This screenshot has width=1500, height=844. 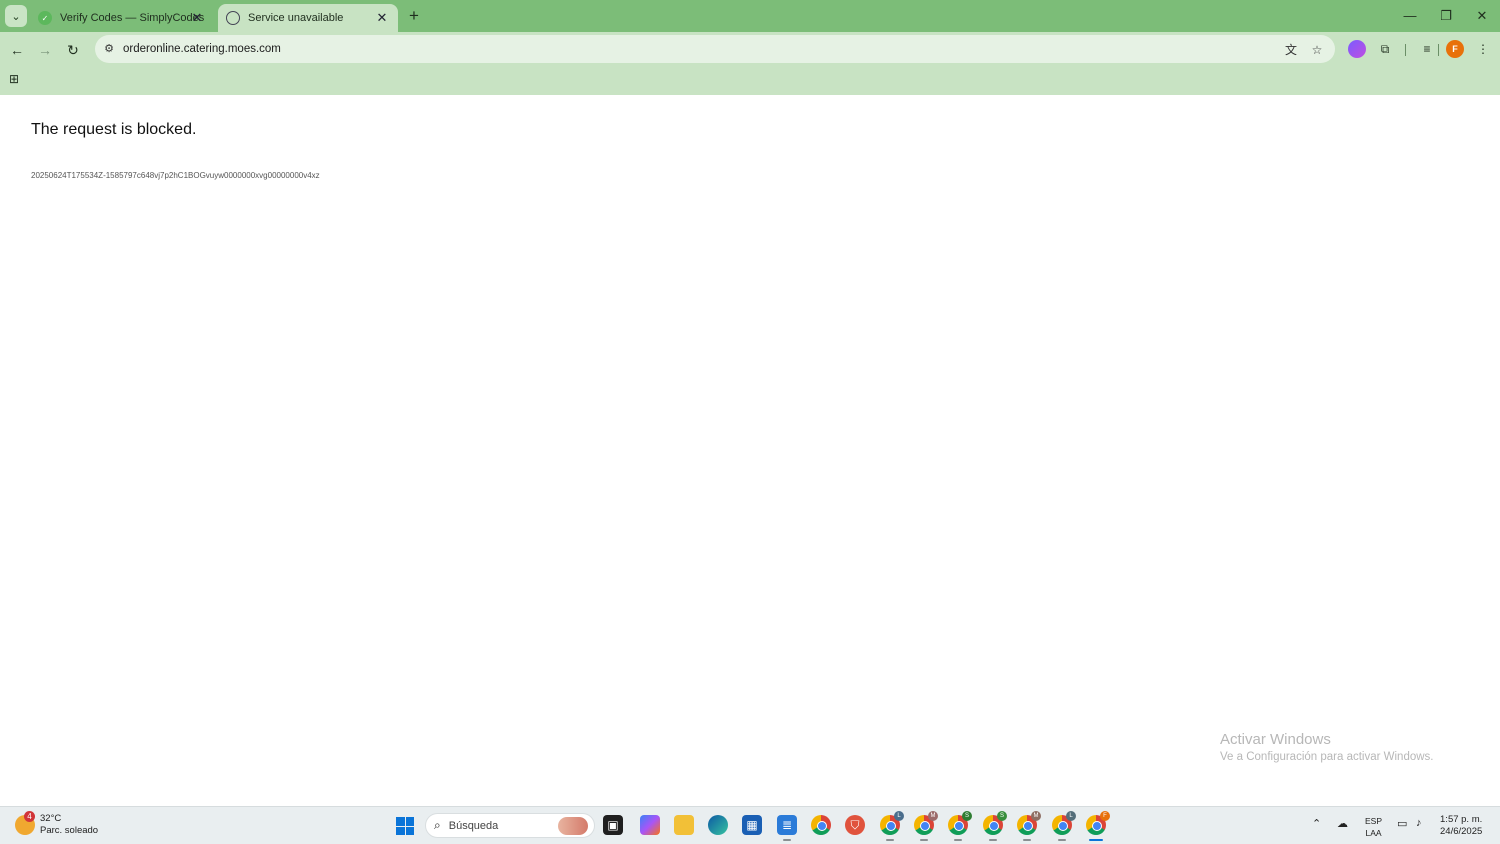 What do you see at coordinates (1373, 833) in the screenshot?
I see `keyboard-layout: LAA` at bounding box center [1373, 833].